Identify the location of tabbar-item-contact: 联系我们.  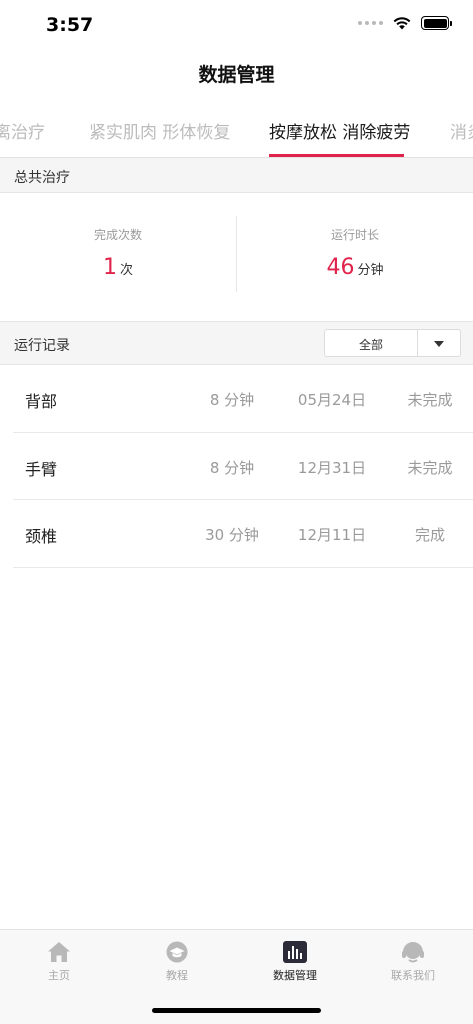
(413, 961).